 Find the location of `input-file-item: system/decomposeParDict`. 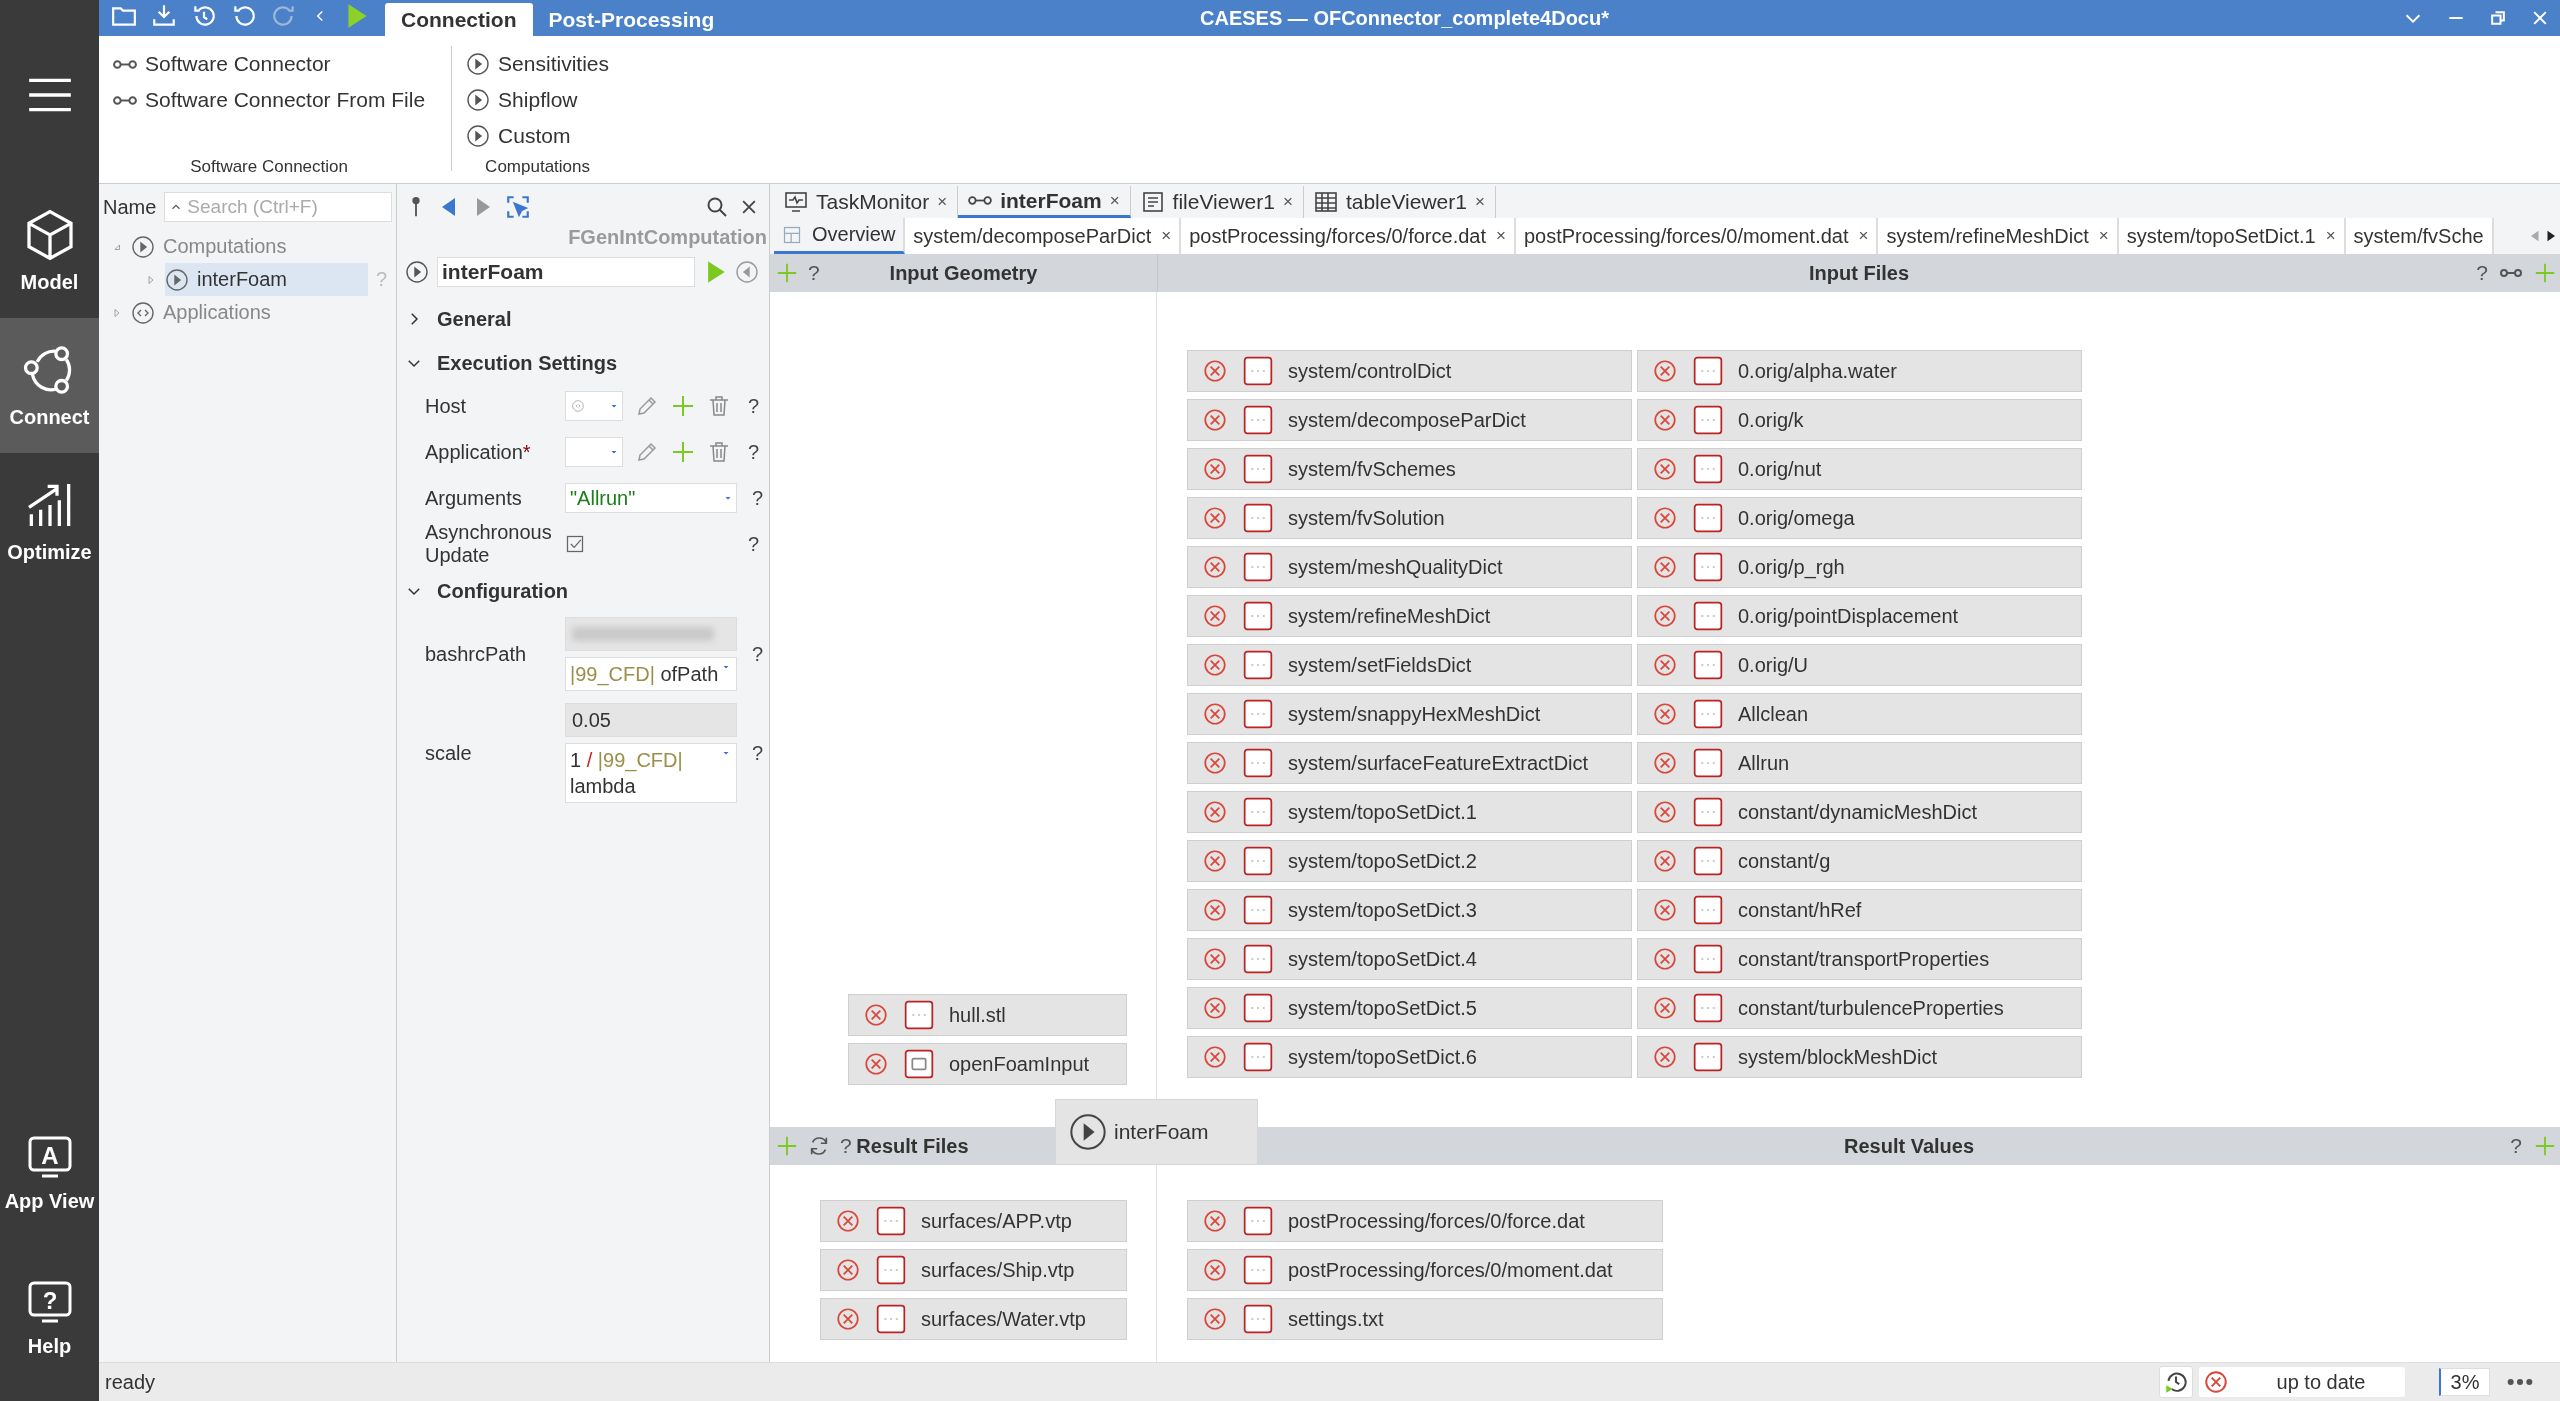

input-file-item: system/decomposeParDict is located at coordinates (1409, 420).